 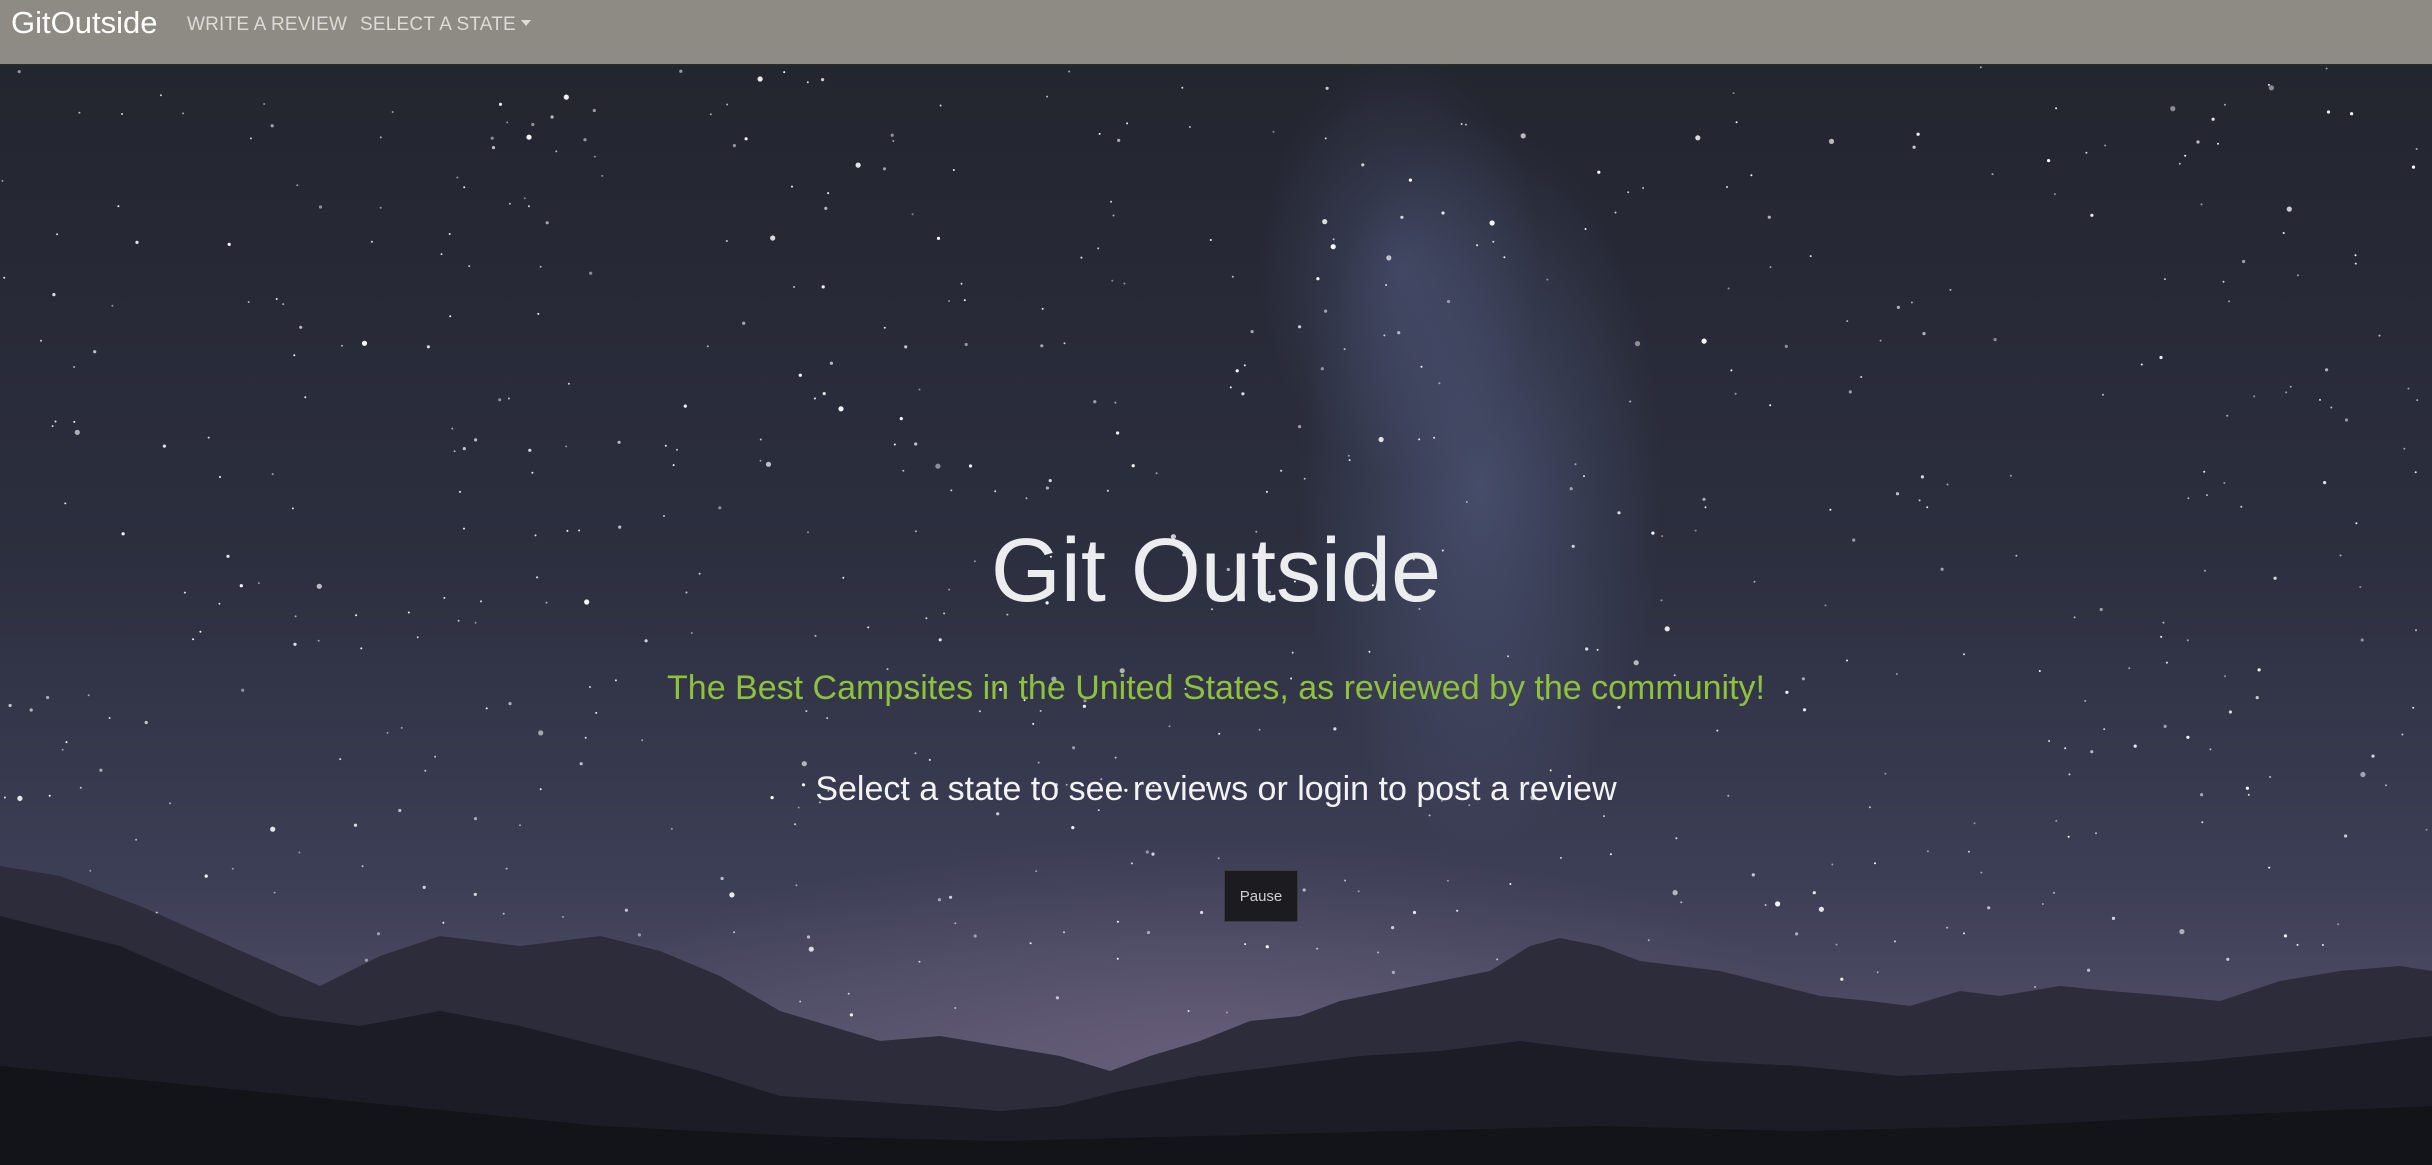 I want to click on pause-video-button: Pause, so click(x=1261, y=896).